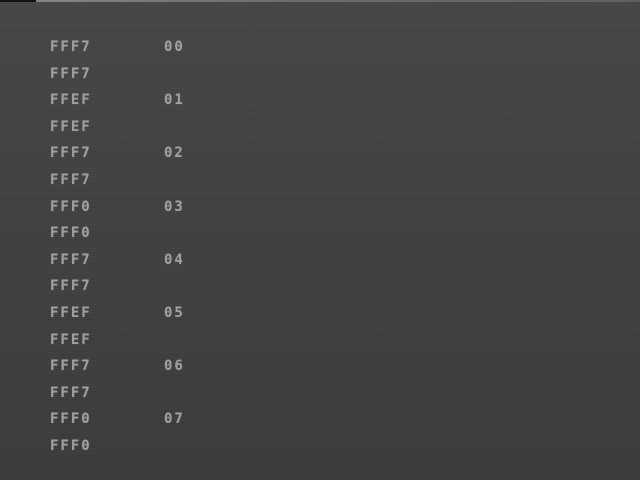 The height and width of the screenshot is (480, 640). Describe the element at coordinates (174, 419) in the screenshot. I see `index-value: 07` at that location.